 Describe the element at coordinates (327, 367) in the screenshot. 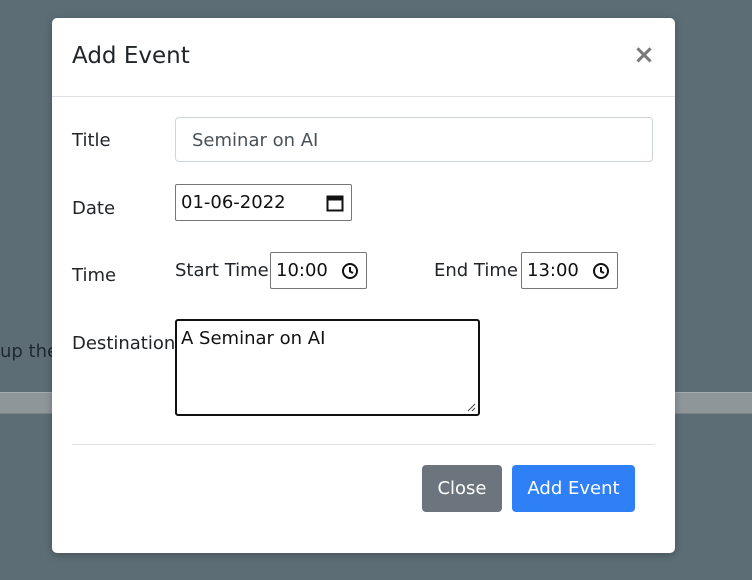

I see `destination-textarea: A Seminar on AI` at that location.